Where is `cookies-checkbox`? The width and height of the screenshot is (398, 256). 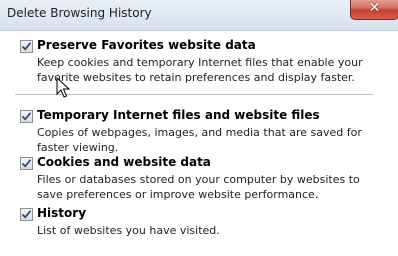
cookies-checkbox is located at coordinates (26, 163).